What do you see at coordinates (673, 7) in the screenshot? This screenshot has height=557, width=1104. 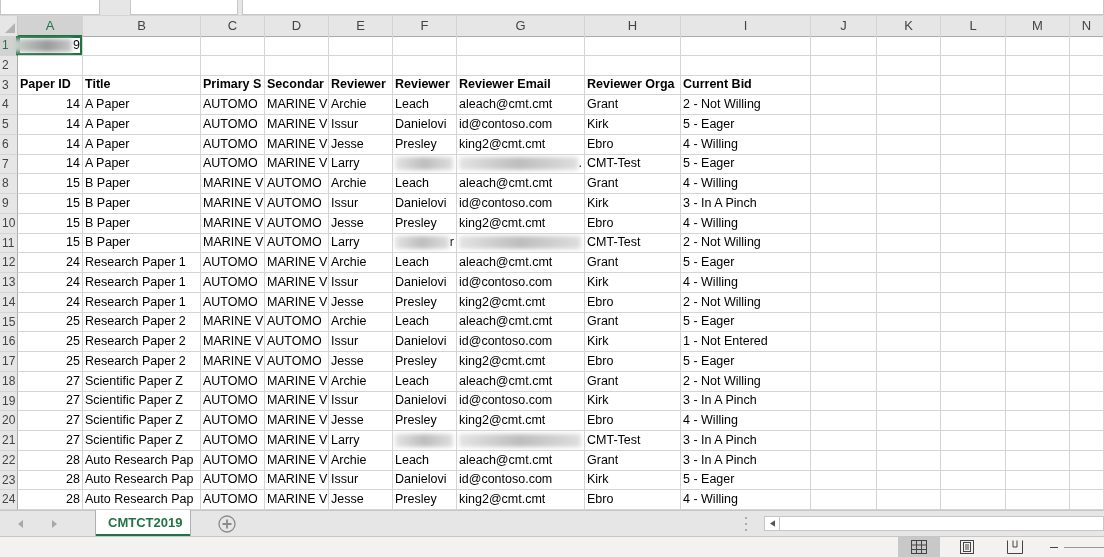 I see `formula-bar` at bounding box center [673, 7].